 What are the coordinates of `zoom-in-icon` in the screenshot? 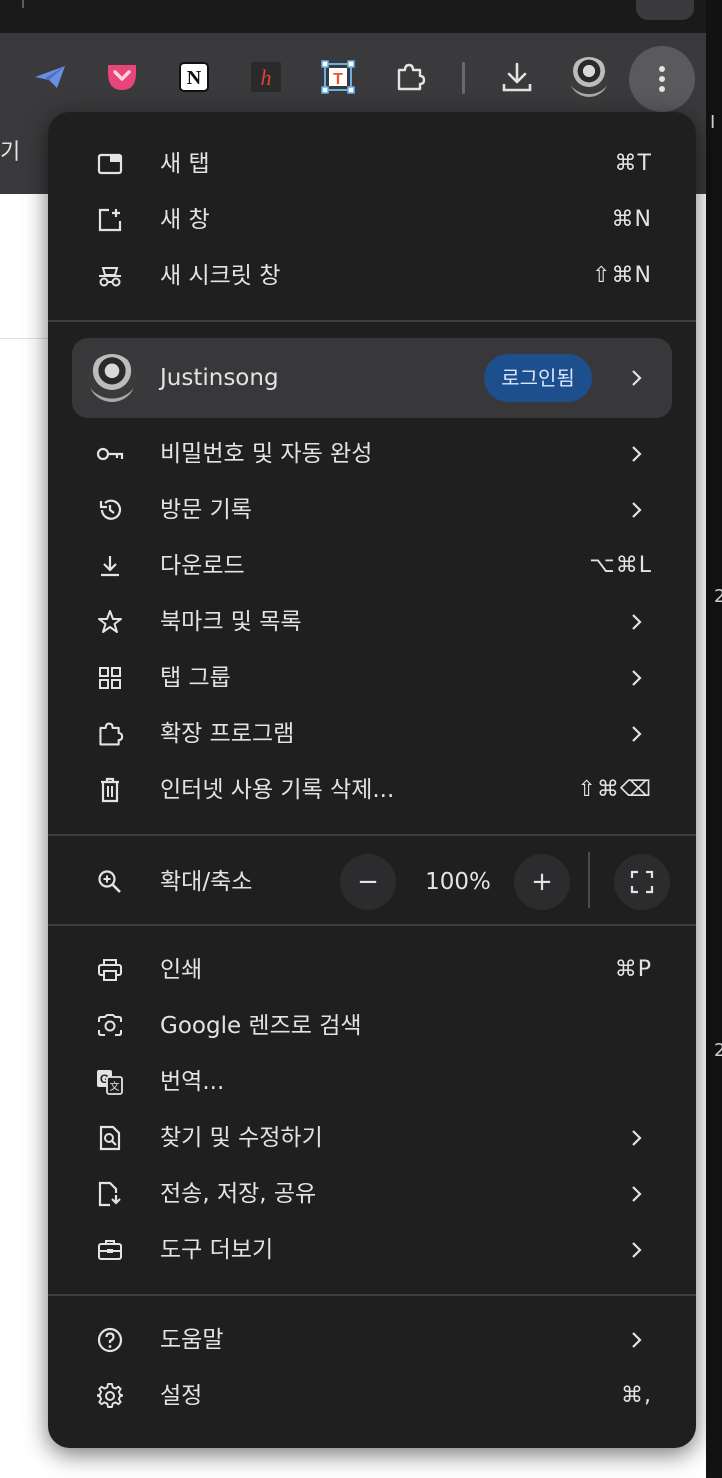 It's located at (110, 882).